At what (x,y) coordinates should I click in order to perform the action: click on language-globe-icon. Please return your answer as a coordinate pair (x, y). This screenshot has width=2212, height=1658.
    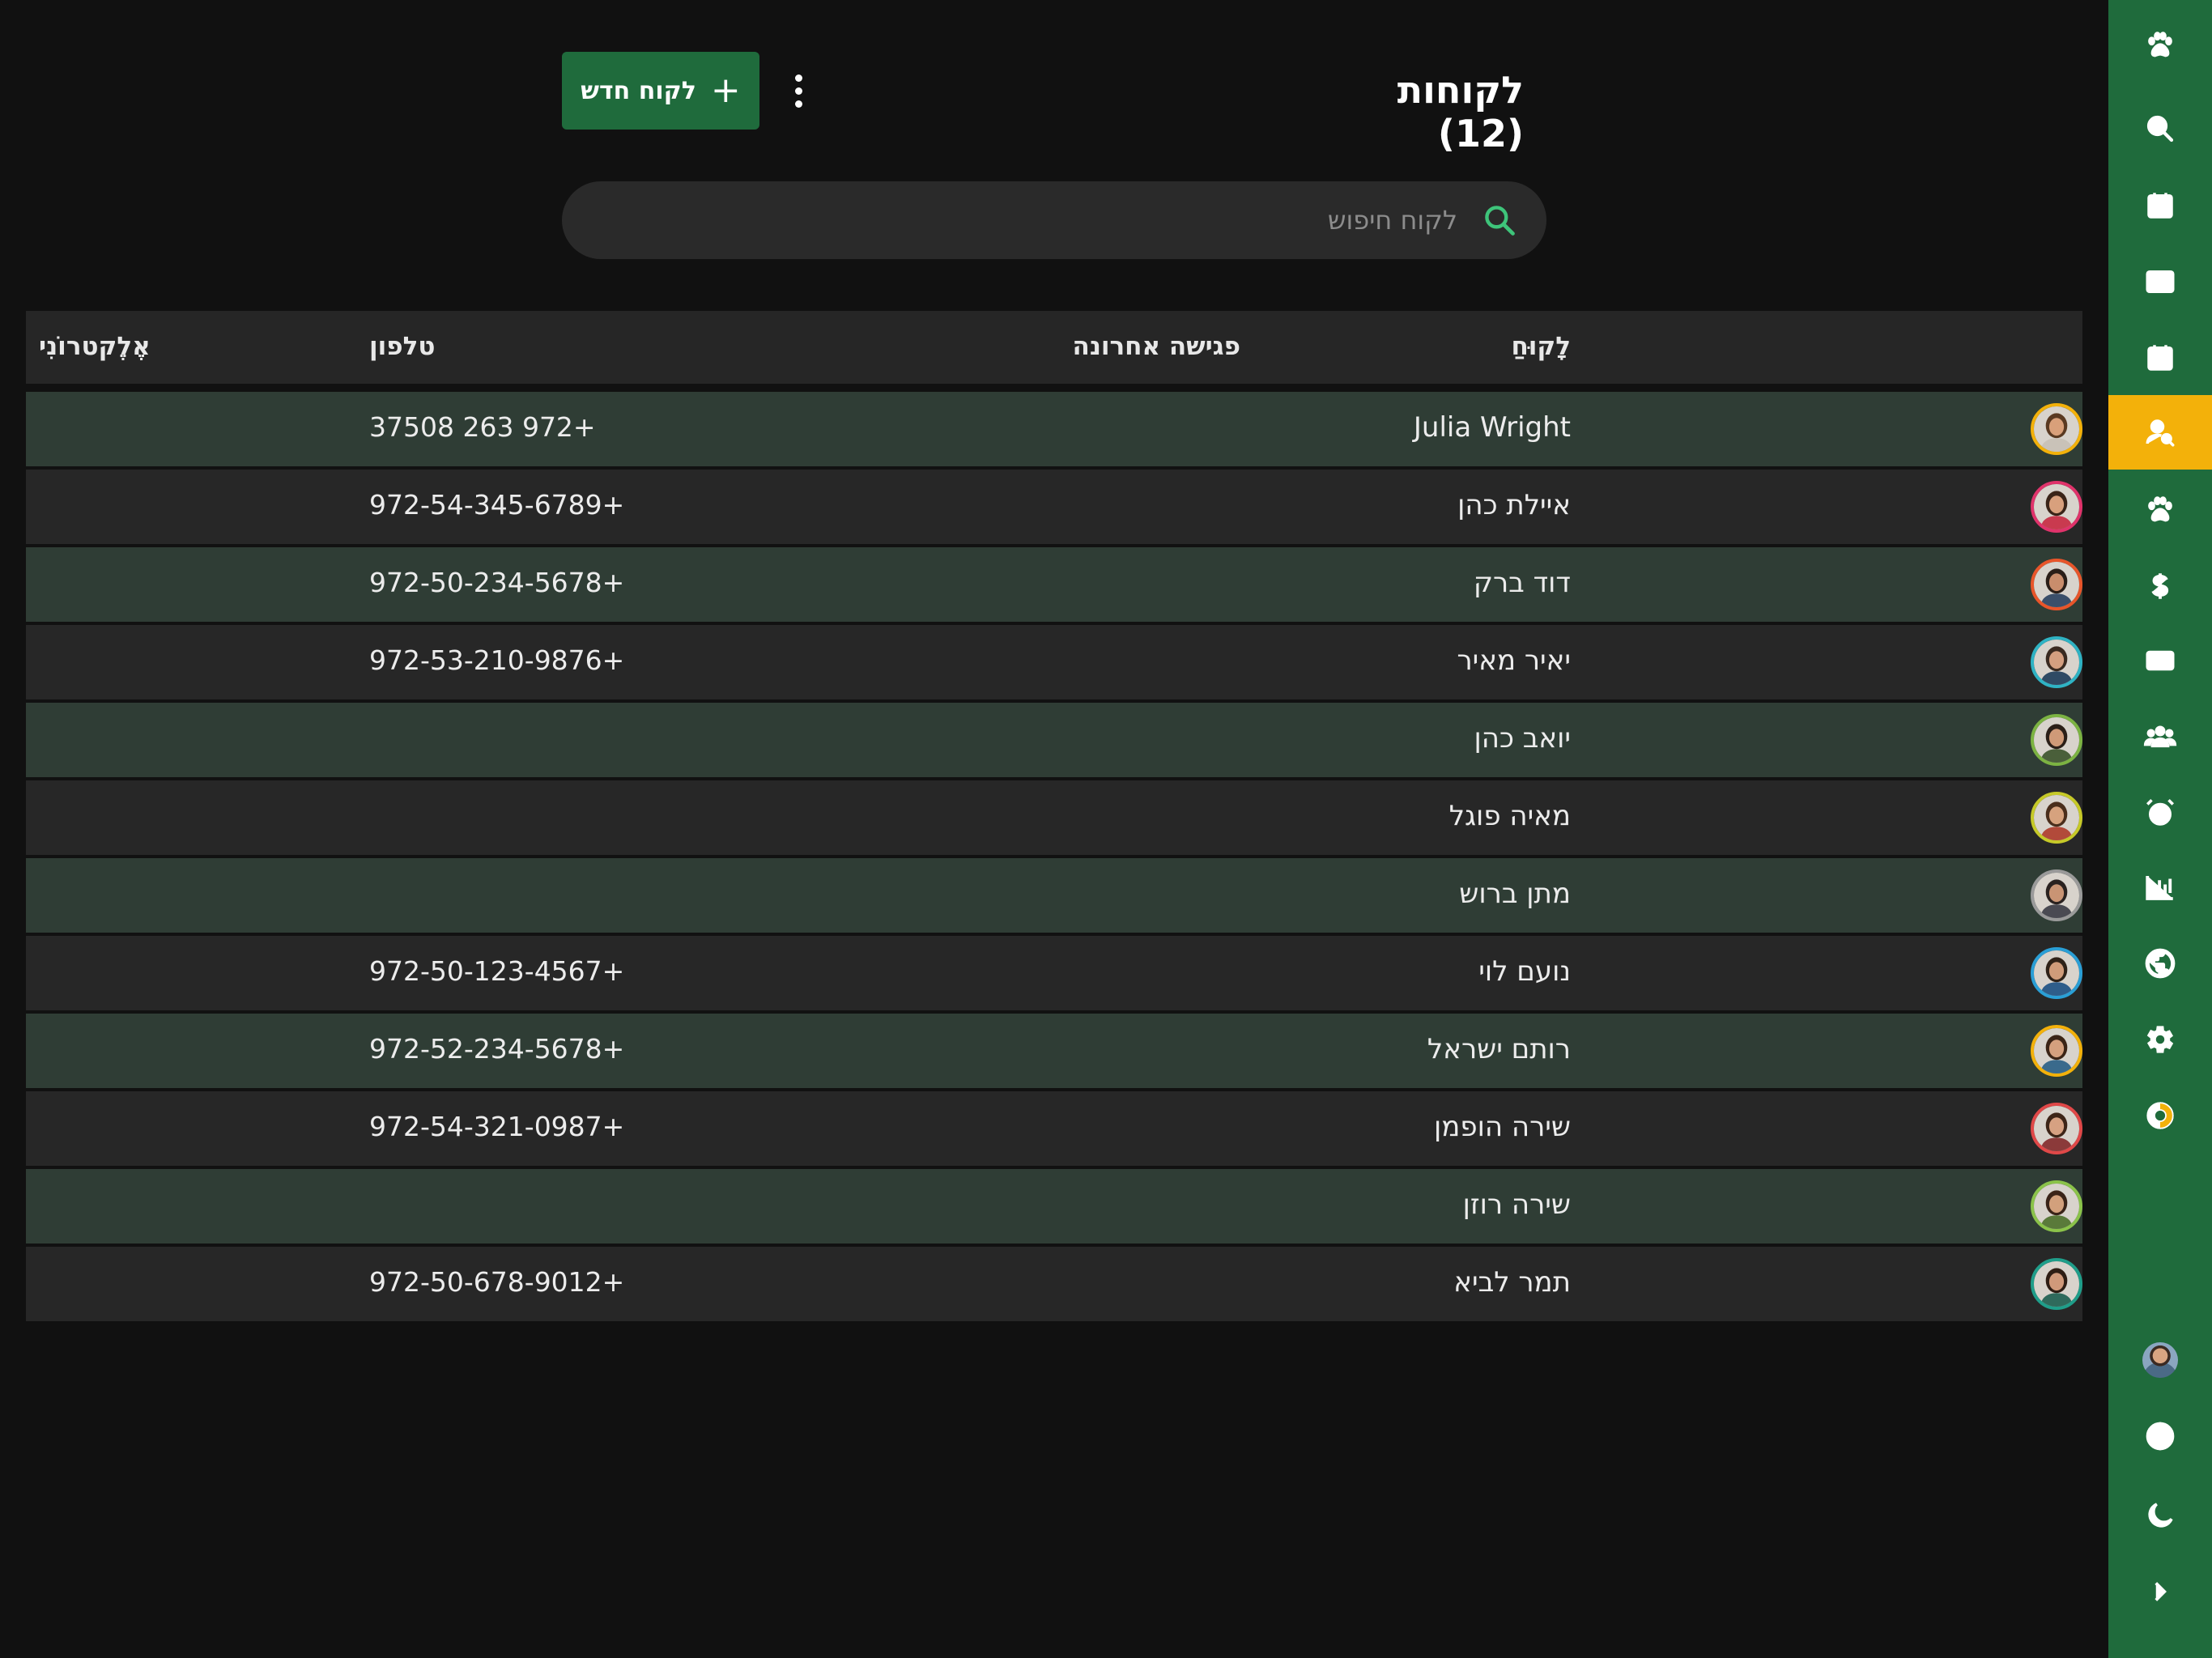
    Looking at the image, I should click on (2161, 1436).